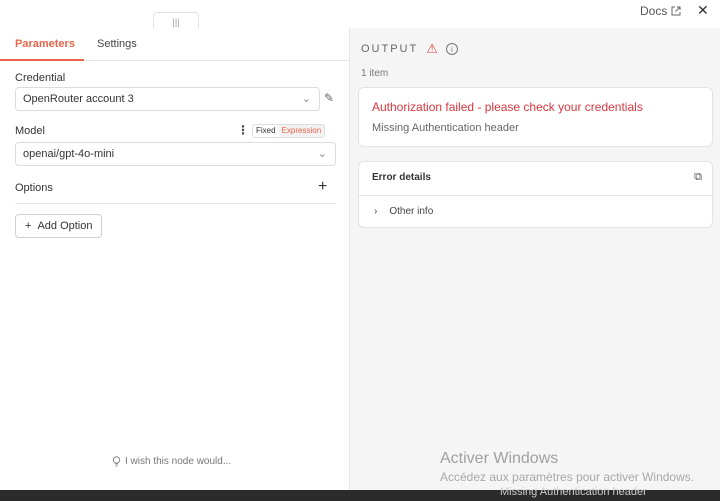 This screenshot has width=720, height=501. I want to click on underlay-text: Missing Authentication header, so click(573, 492).